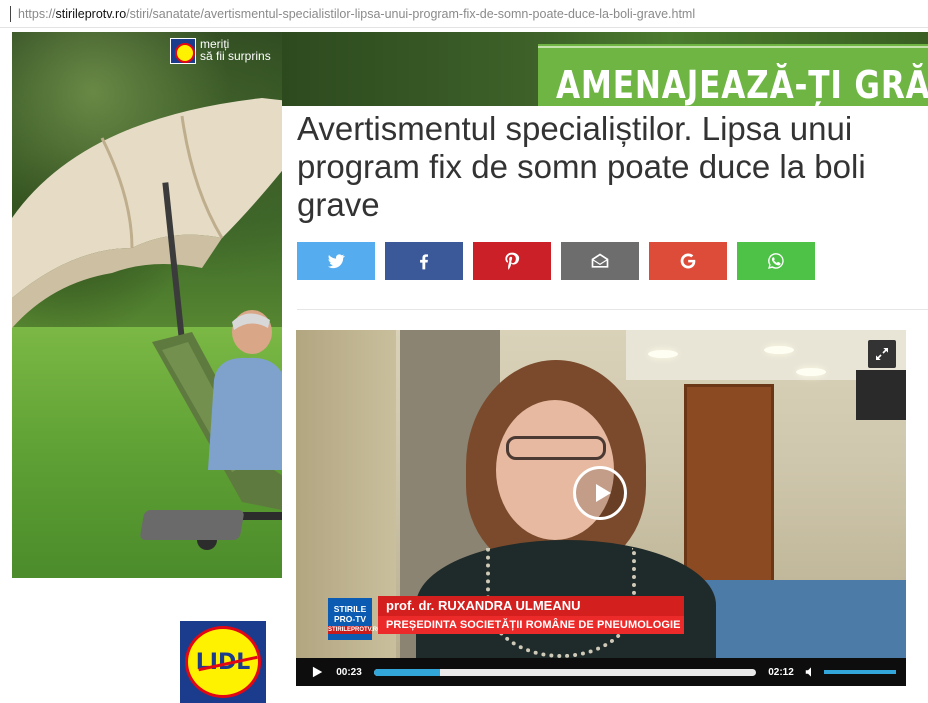 This screenshot has height=703, width=928. Describe the element at coordinates (742, 84) in the screenshot. I see `banner-headline: AMENAJEAZĂ-ȚI GRĂDI` at that location.